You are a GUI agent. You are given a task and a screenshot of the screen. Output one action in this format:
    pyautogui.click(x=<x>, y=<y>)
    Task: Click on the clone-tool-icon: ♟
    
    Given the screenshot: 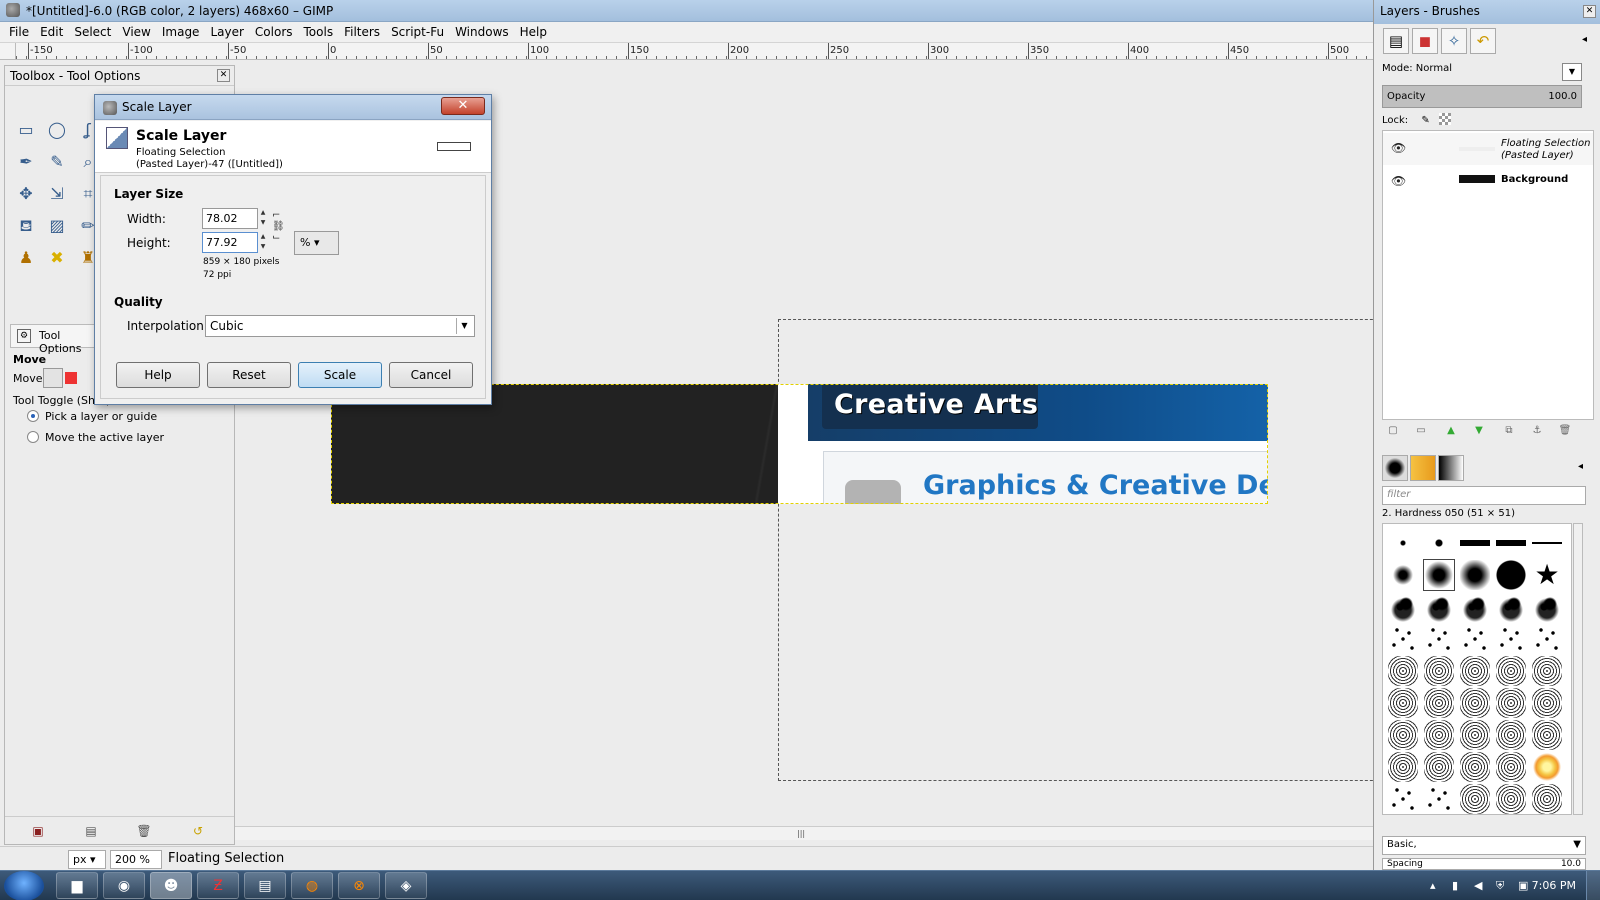 What is the action you would take?
    pyautogui.click(x=26, y=258)
    